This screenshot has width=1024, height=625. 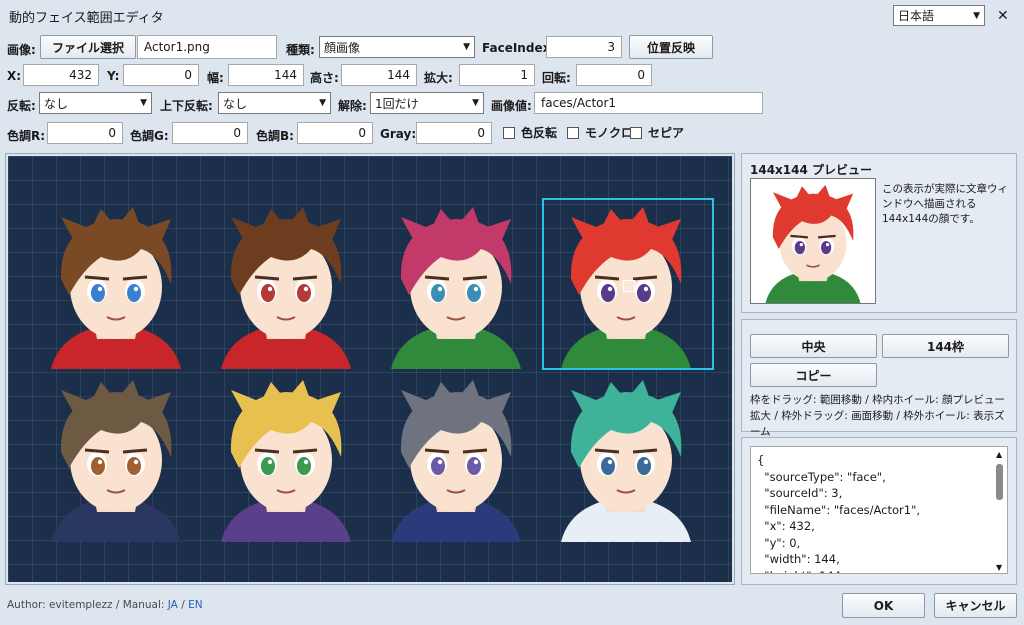 I want to click on image-label: 画像:, so click(x=21, y=50).